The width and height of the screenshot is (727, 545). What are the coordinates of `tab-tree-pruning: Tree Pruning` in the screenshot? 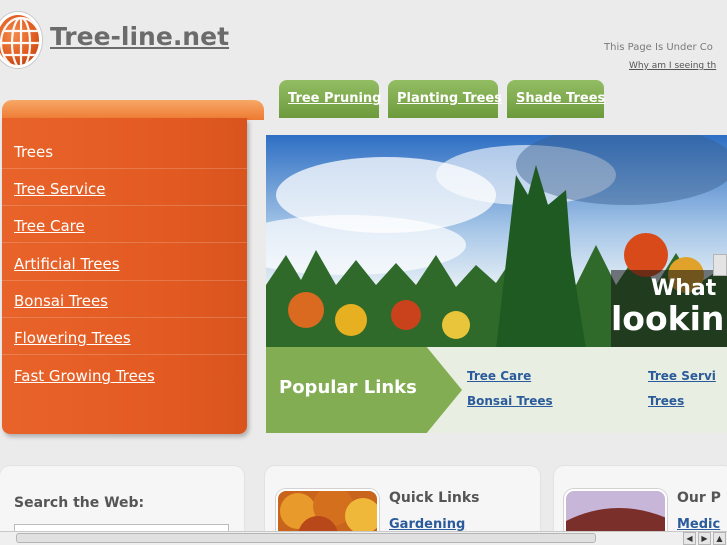 It's located at (330, 99).